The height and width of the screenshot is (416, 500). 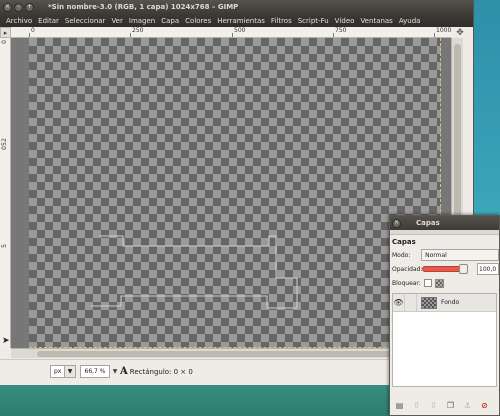 I want to click on chain-toggle, so click(x=411, y=302).